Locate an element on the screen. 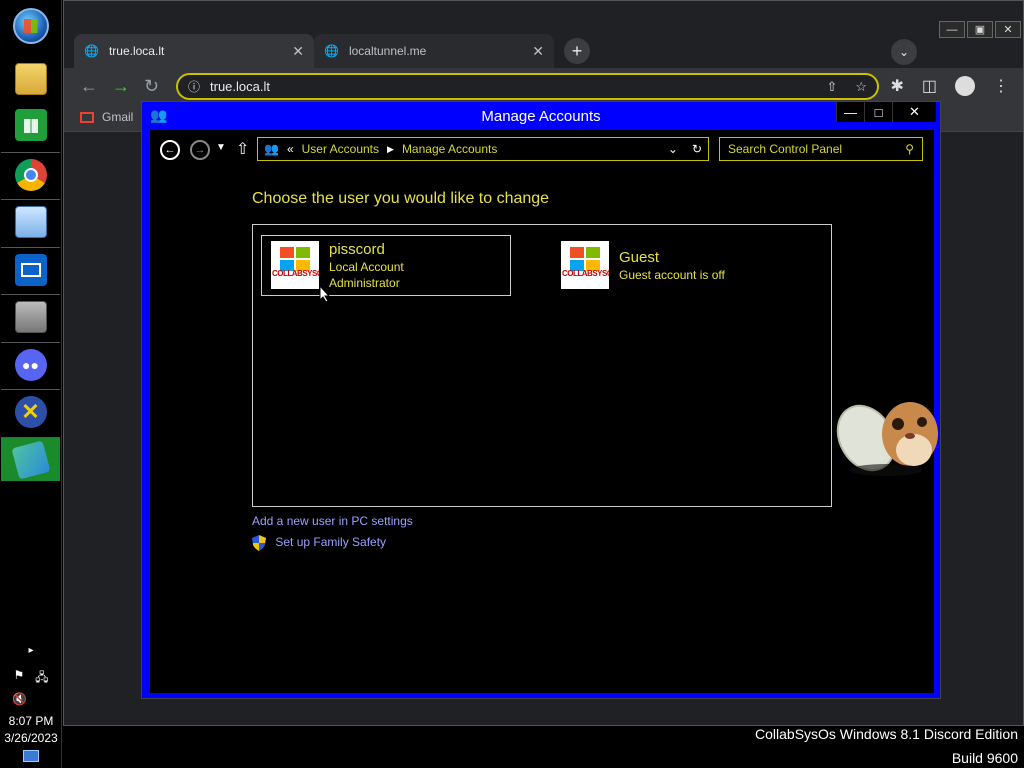 The height and width of the screenshot is (768, 1024). file-explorer-icon is located at coordinates (30, 79).